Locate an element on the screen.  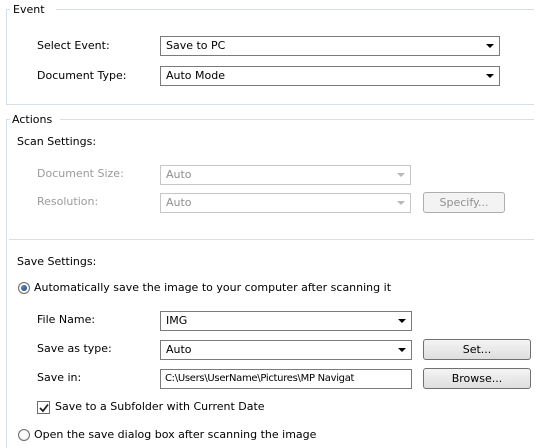
event-group-border-bottom is located at coordinates (270, 104).